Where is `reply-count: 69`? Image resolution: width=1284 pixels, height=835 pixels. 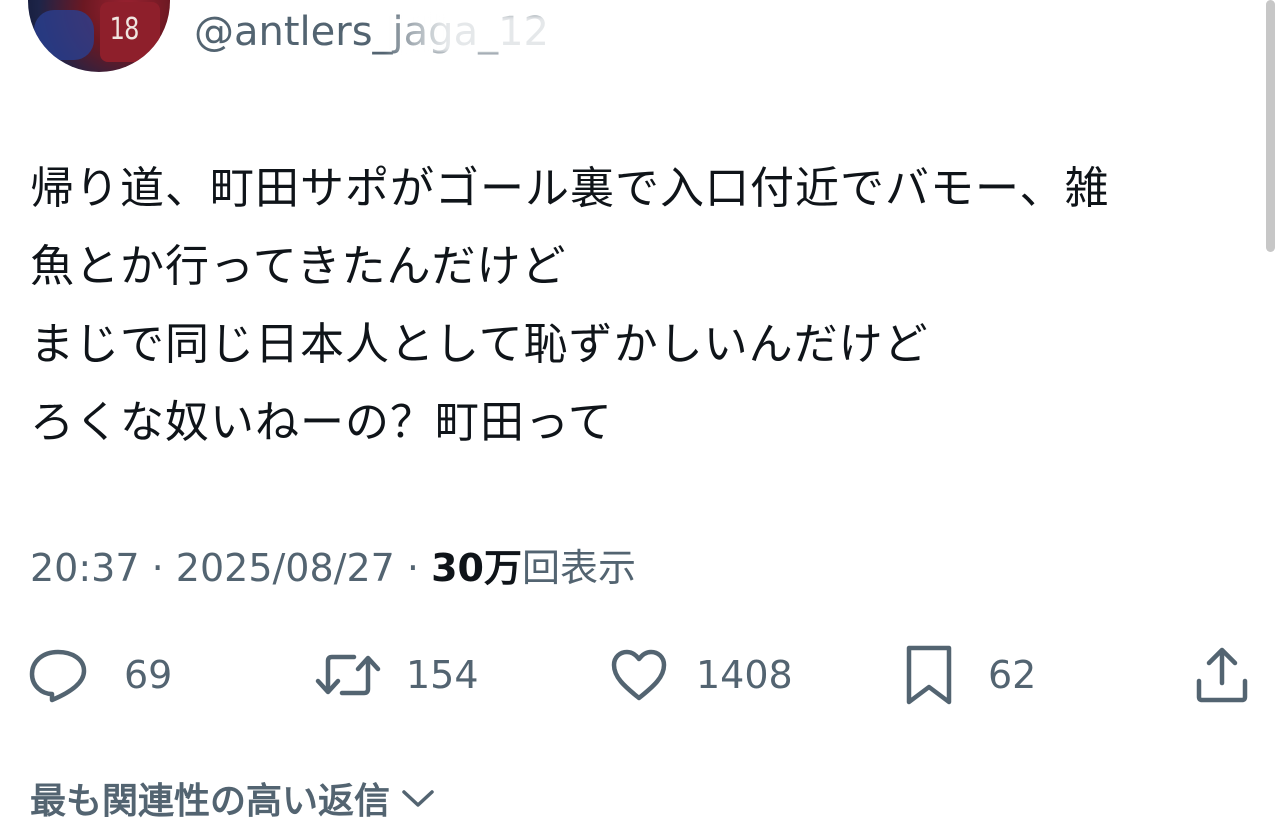 reply-count: 69 is located at coordinates (148, 675).